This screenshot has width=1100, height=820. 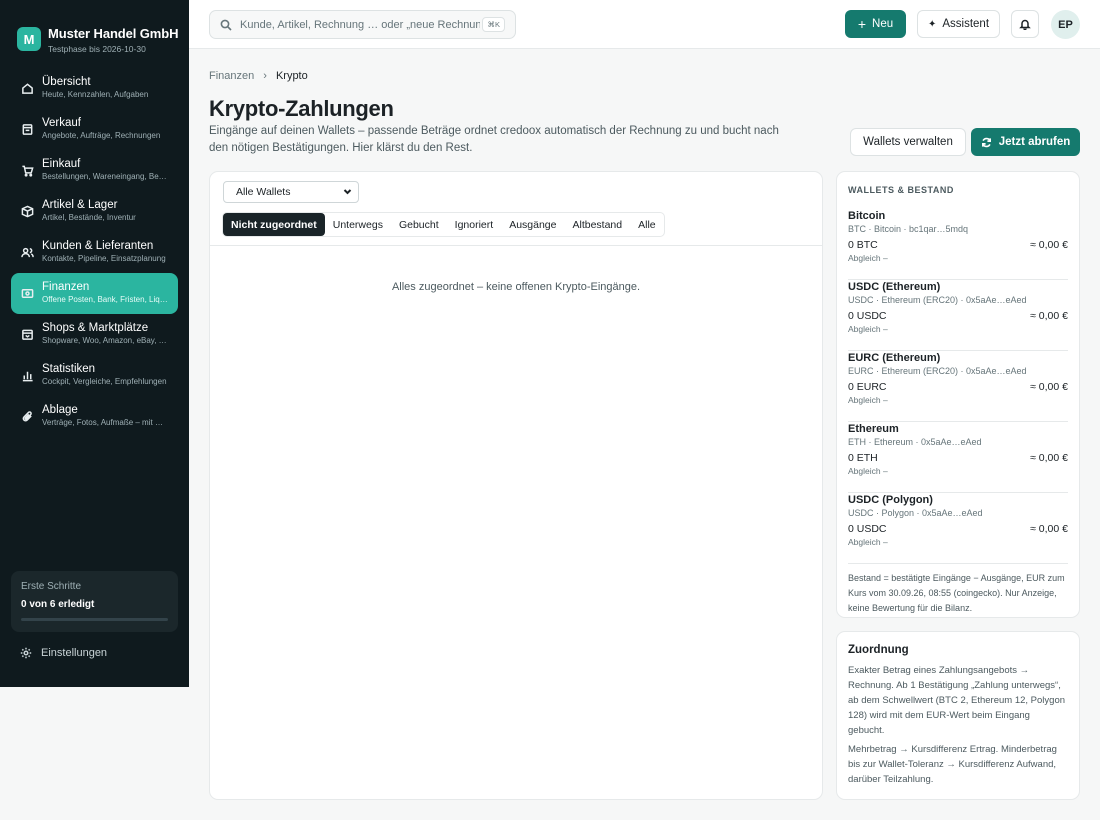 I want to click on assistant-button-label: Assistent, so click(x=966, y=24).